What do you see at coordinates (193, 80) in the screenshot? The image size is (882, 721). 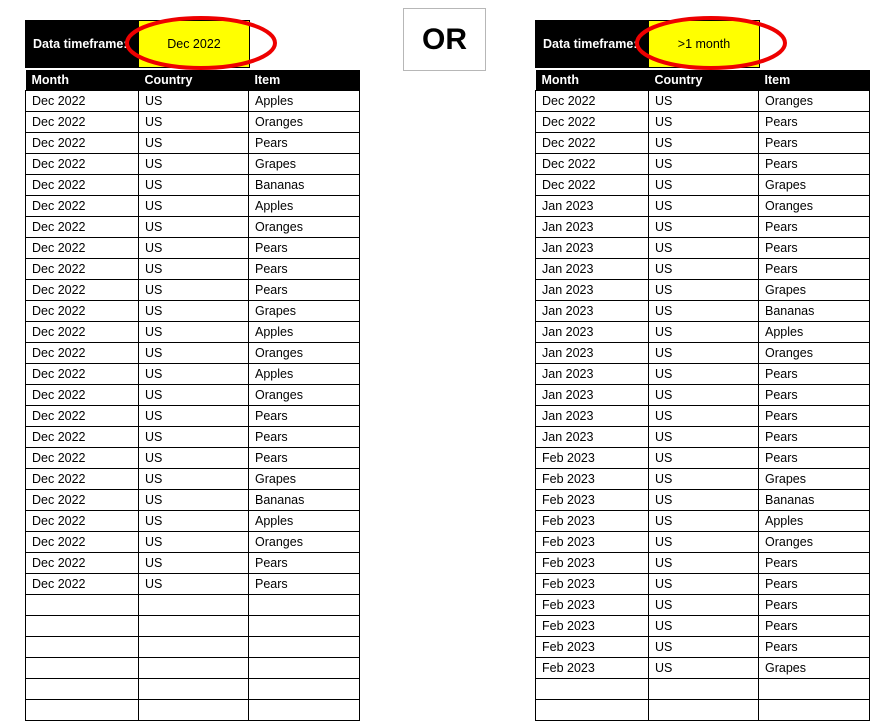 I see `column-header-country: Country` at bounding box center [193, 80].